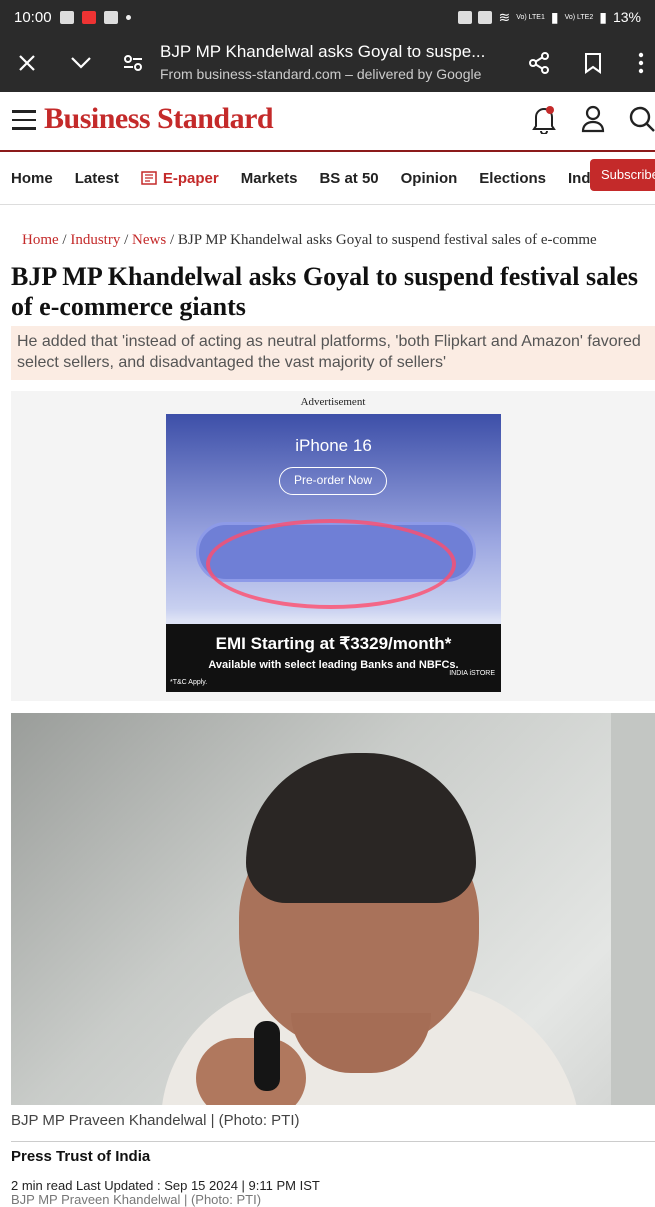 The height and width of the screenshot is (1207, 655). Describe the element at coordinates (331, 564) in the screenshot. I see `redaction-scribble` at that location.